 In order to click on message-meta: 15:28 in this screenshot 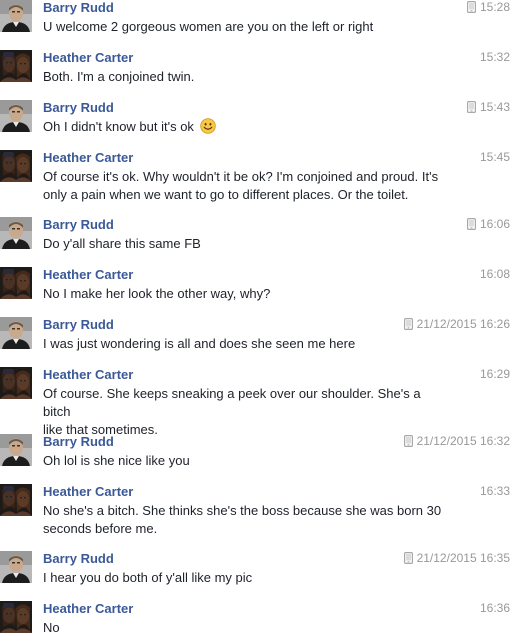, I will do `click(488, 7)`.